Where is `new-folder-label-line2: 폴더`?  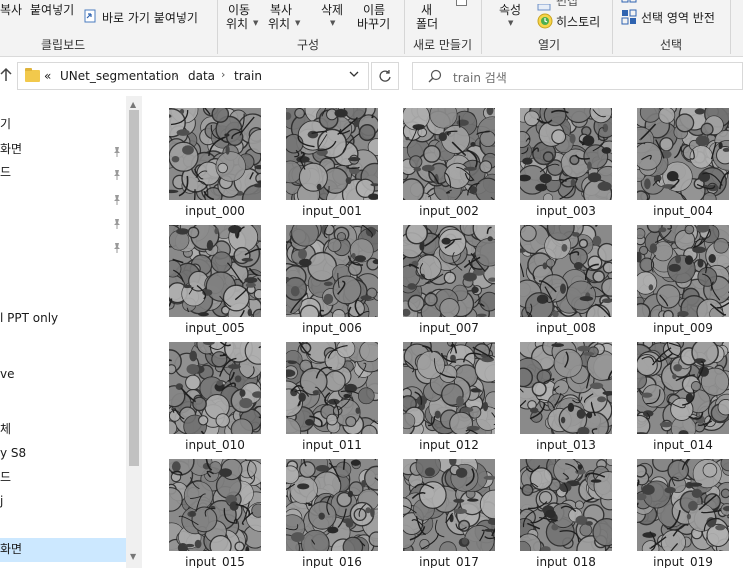 new-folder-label-line2: 폴더 is located at coordinates (427, 24).